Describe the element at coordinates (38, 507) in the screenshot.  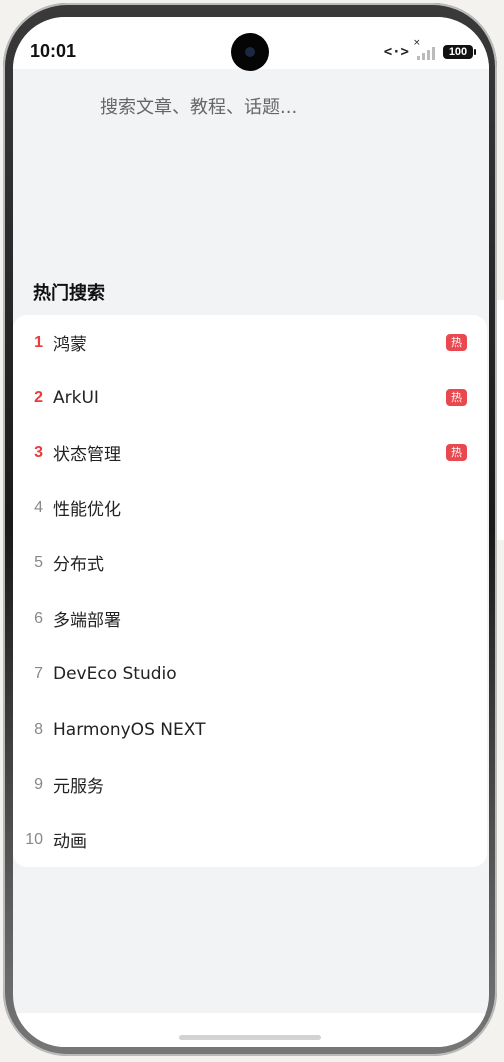
I see `rank-number: 4` at that location.